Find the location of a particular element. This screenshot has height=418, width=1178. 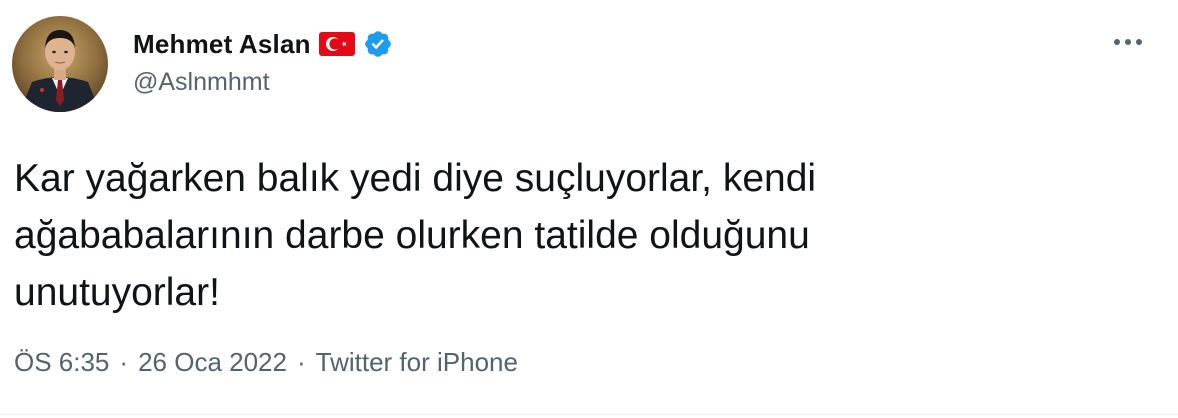

avatar is located at coordinates (60, 64).